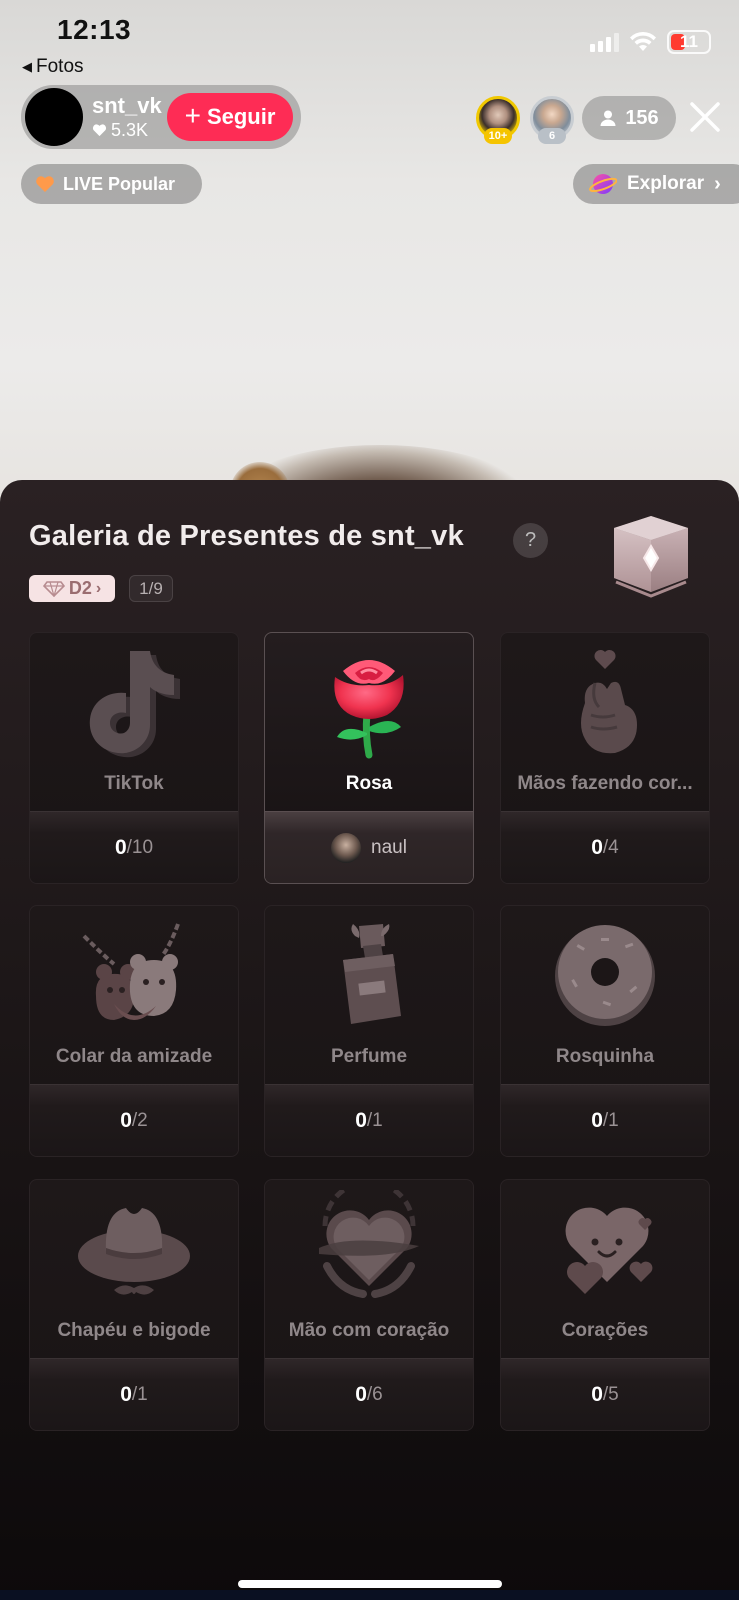 Image resolution: width=739 pixels, height=1600 pixels. I want to click on top-viewer-2-badge: 6, so click(552, 136).